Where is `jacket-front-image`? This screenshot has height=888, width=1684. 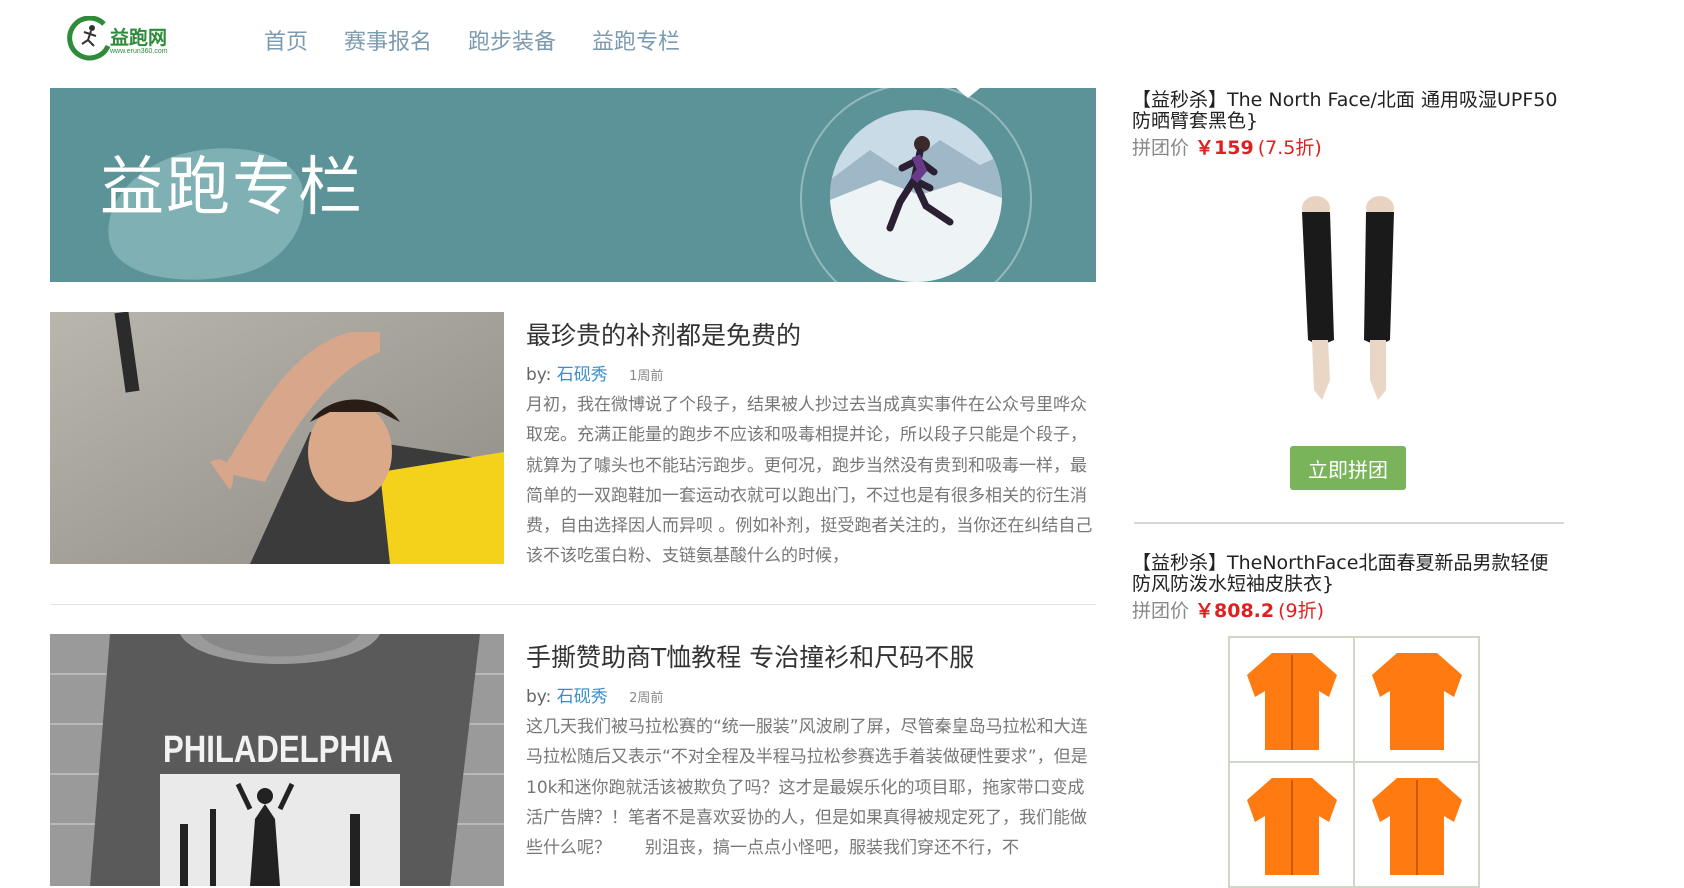 jacket-front-image is located at coordinates (1291, 699).